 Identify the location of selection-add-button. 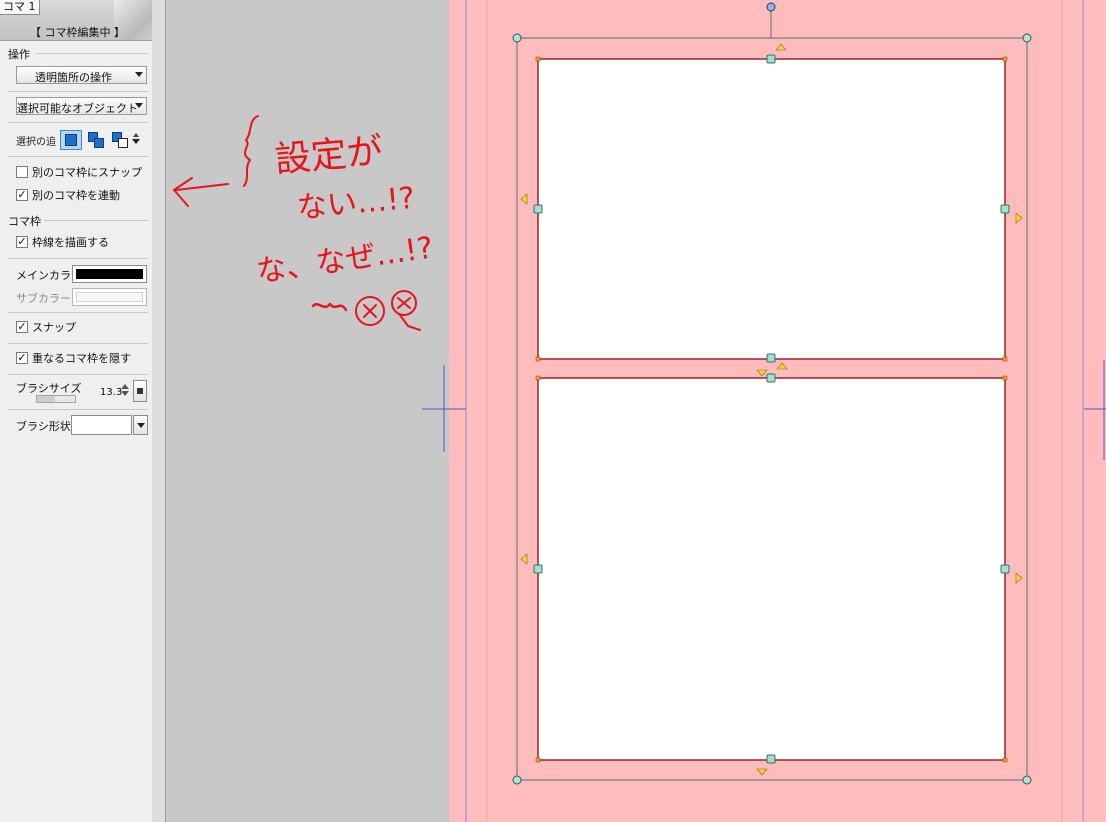
(97, 140).